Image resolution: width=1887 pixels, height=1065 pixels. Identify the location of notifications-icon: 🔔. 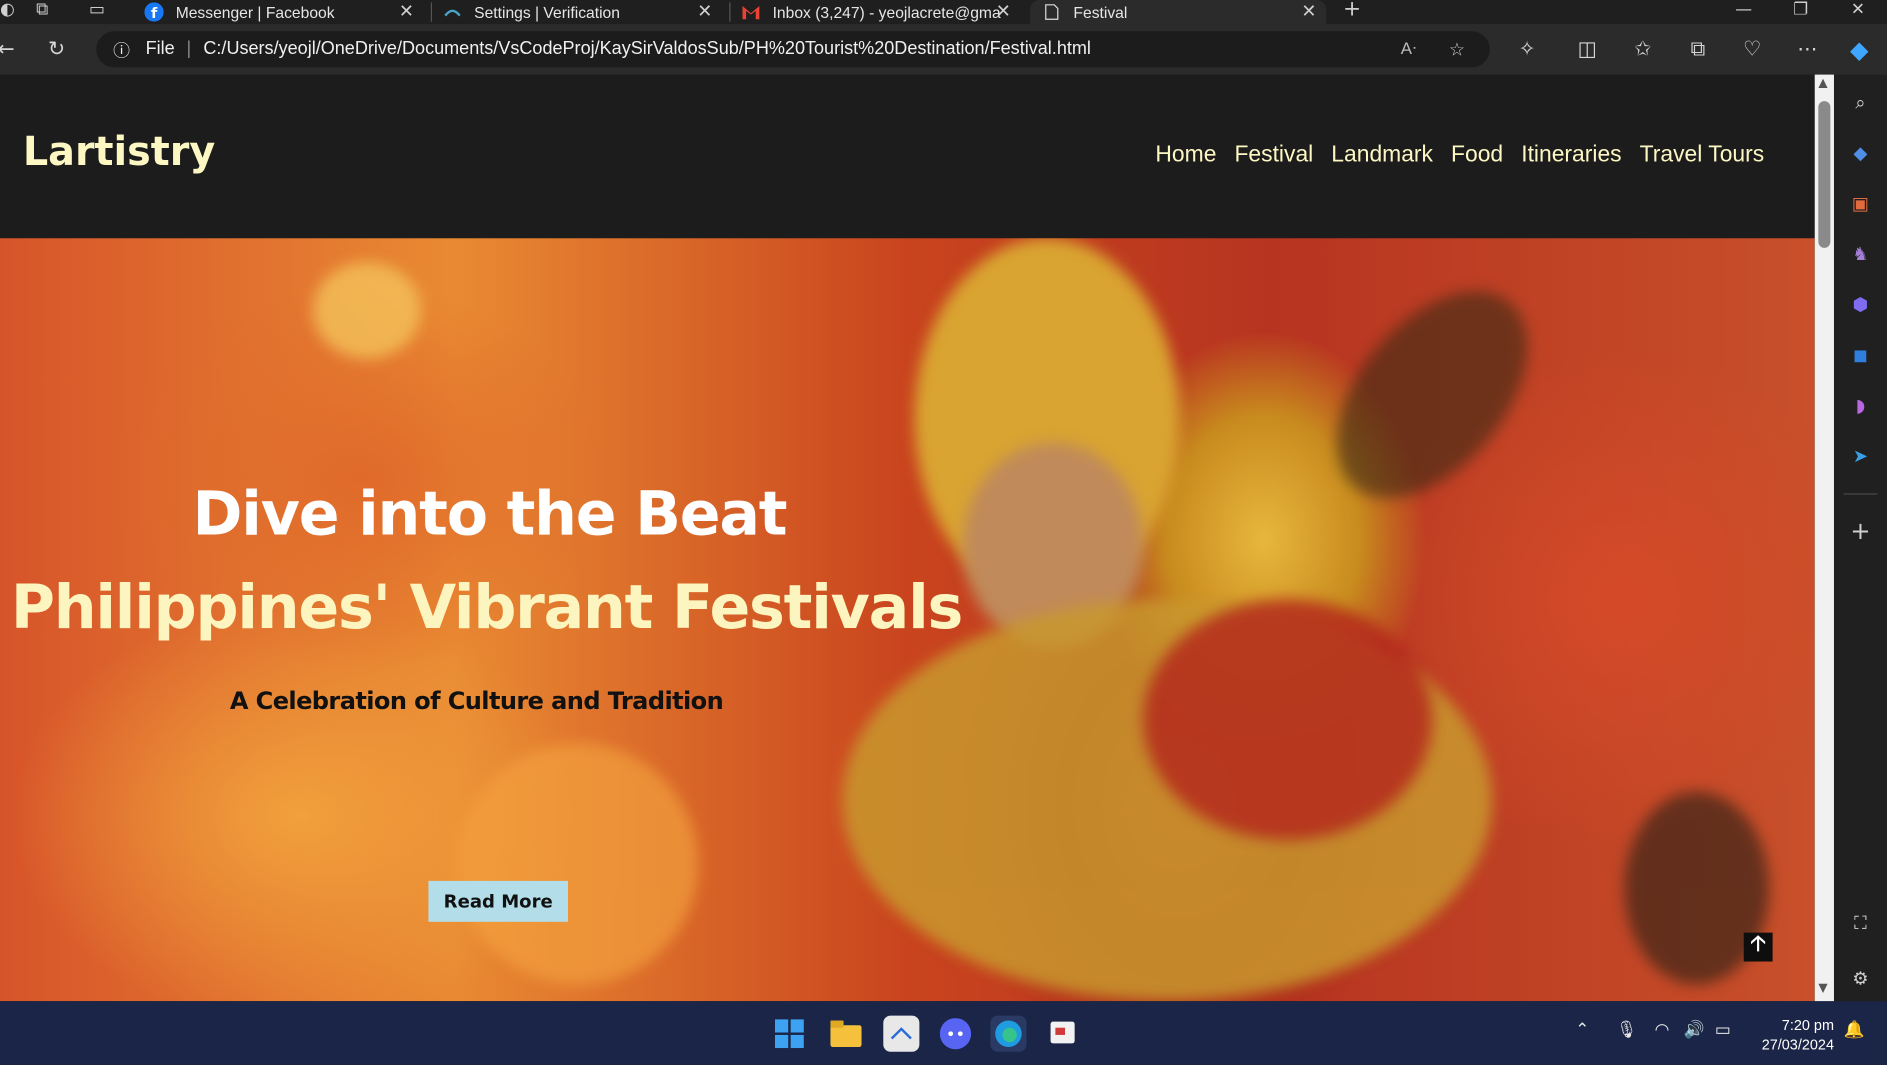
(1854, 1029).